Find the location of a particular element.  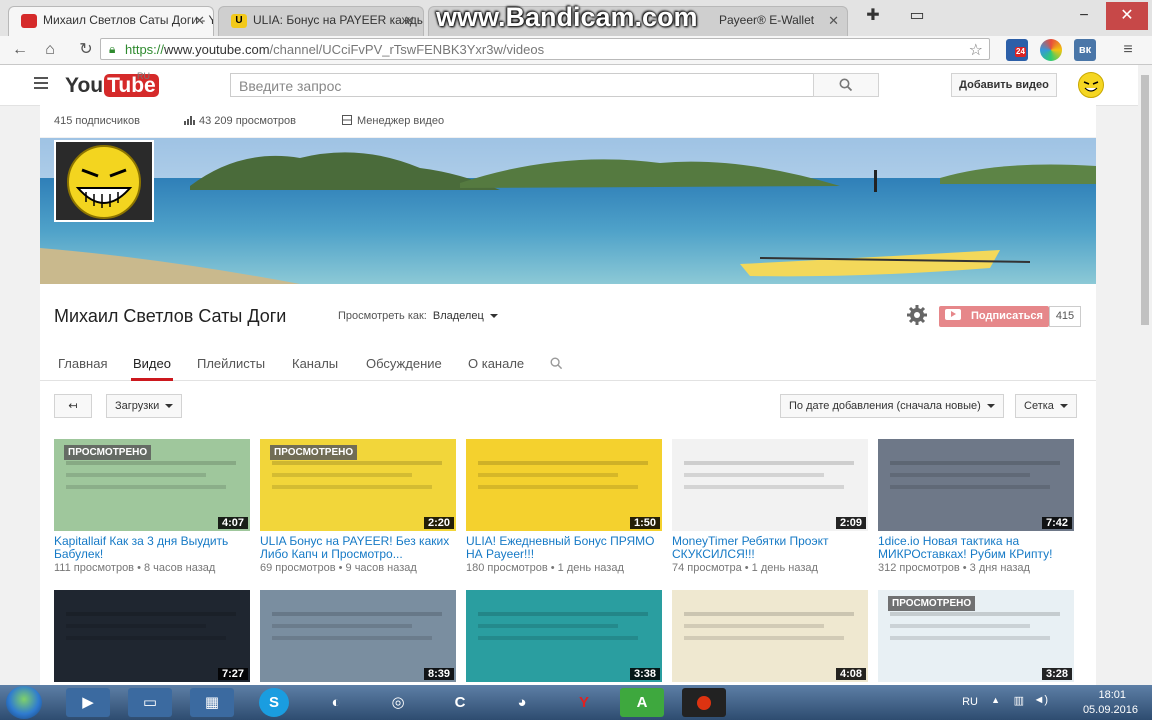

chrome-icon: ◕ is located at coordinates (522, 702).